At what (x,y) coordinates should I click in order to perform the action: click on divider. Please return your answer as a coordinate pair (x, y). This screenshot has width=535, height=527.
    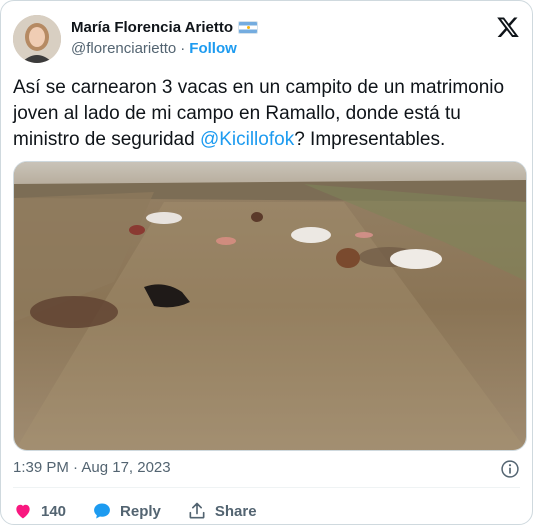
    Looking at the image, I should click on (266, 487).